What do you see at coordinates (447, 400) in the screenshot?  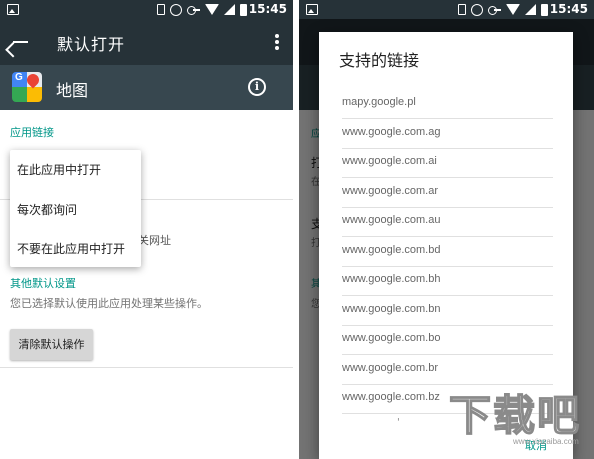 I see `supported-link-item: www.google.com.bz` at bounding box center [447, 400].